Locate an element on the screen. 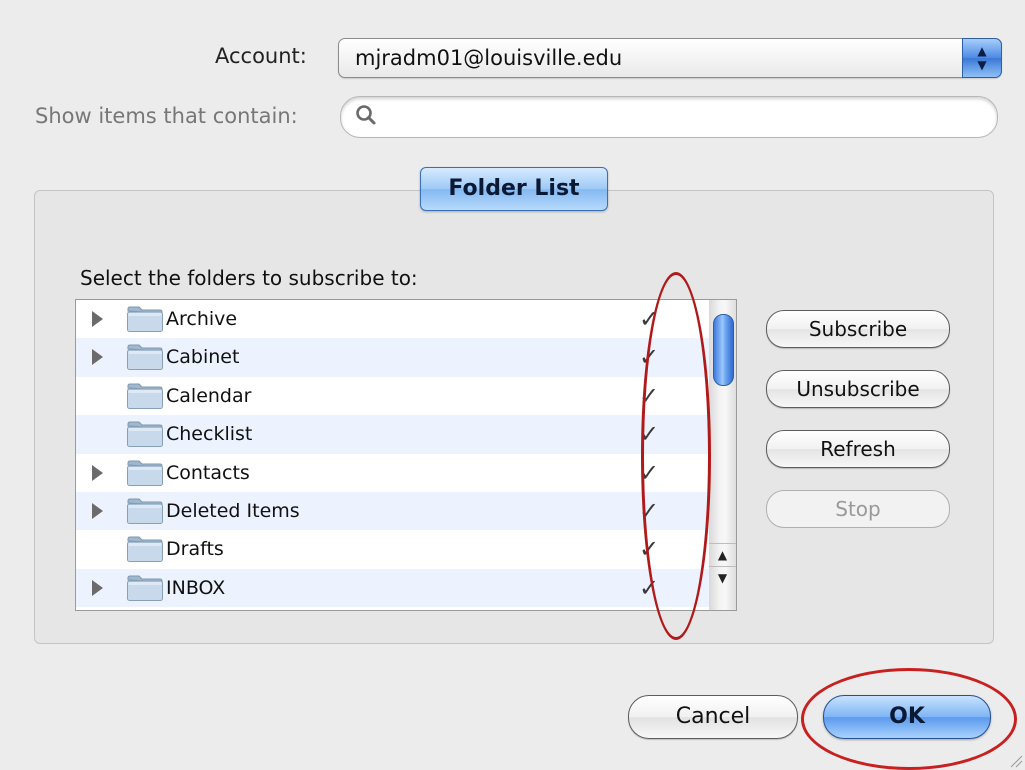  folder-row: INBOX ✓ is located at coordinates (394, 588).